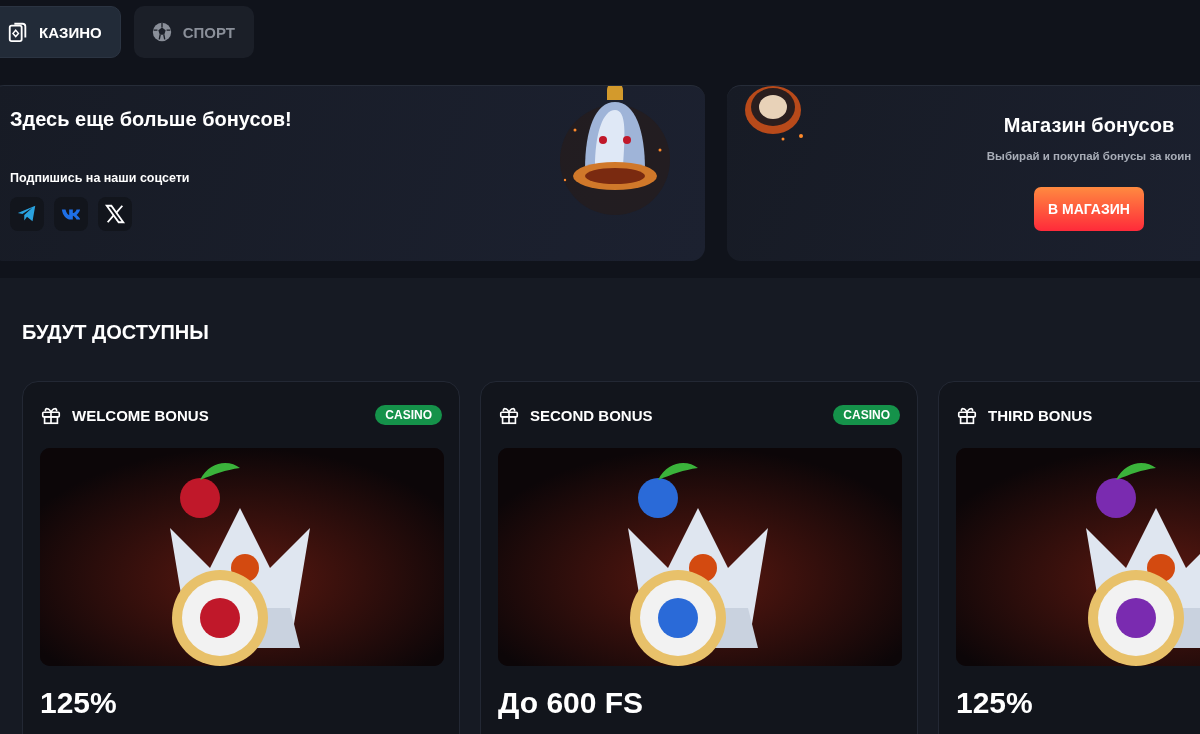 This screenshot has height=734, width=1200. I want to click on category-tab: КАЗИНО, so click(60, 32).